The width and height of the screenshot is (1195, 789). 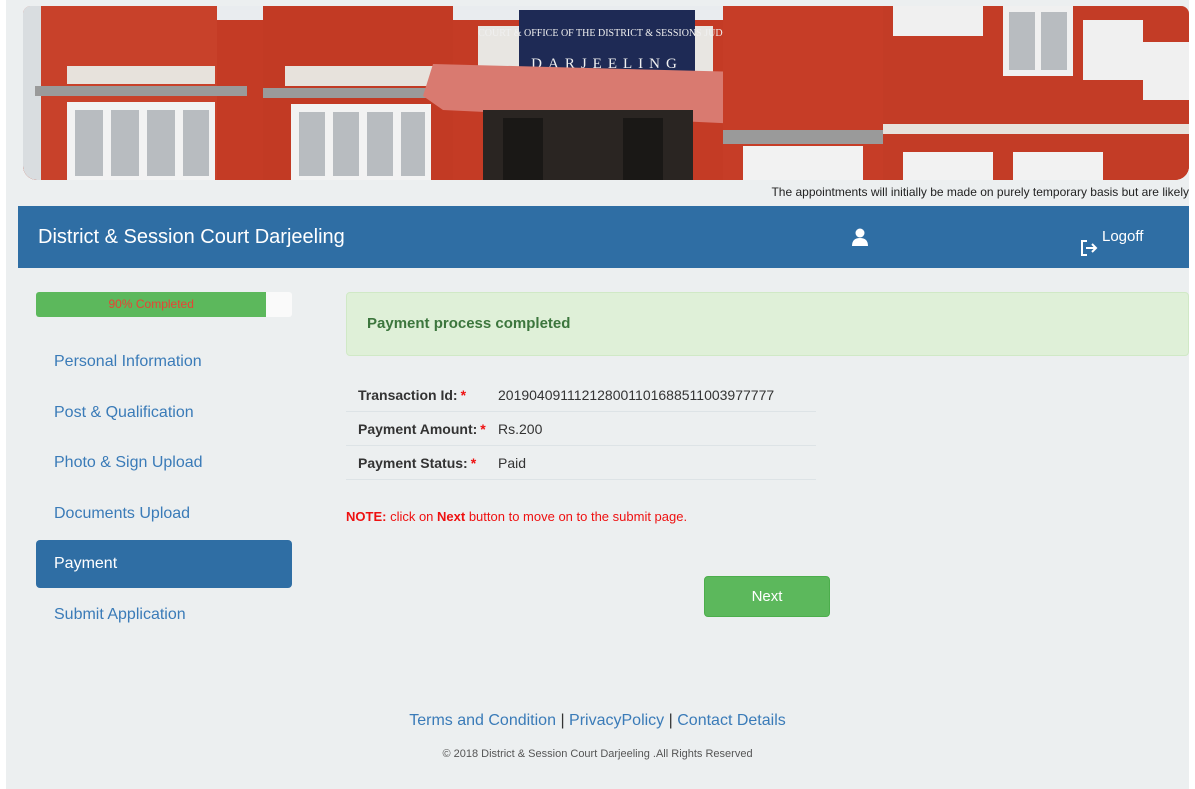 I want to click on progress-fill: 90% Completed, so click(x=151, y=304).